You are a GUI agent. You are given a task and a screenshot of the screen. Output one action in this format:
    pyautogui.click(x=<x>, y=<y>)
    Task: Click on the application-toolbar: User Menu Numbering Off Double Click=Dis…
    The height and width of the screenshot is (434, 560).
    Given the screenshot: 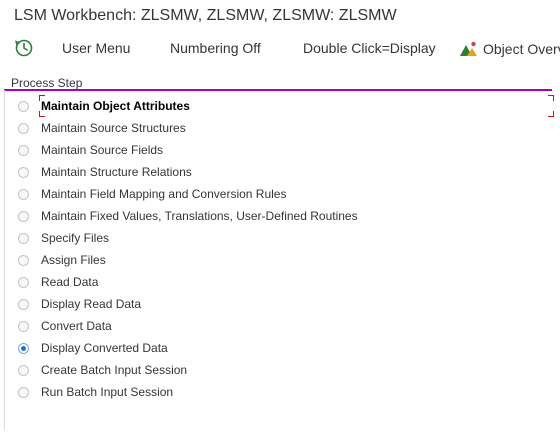 What is the action you would take?
    pyautogui.click(x=280, y=49)
    